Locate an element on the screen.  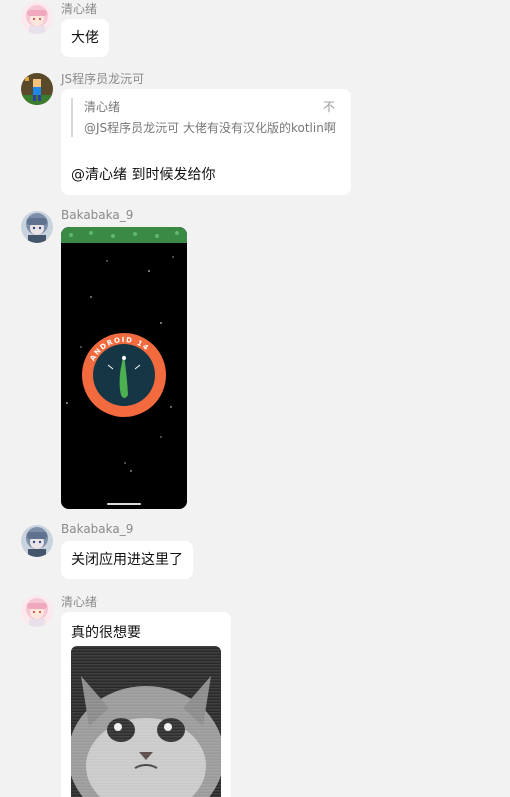
message-bubble: 大佬 is located at coordinates (85, 38).